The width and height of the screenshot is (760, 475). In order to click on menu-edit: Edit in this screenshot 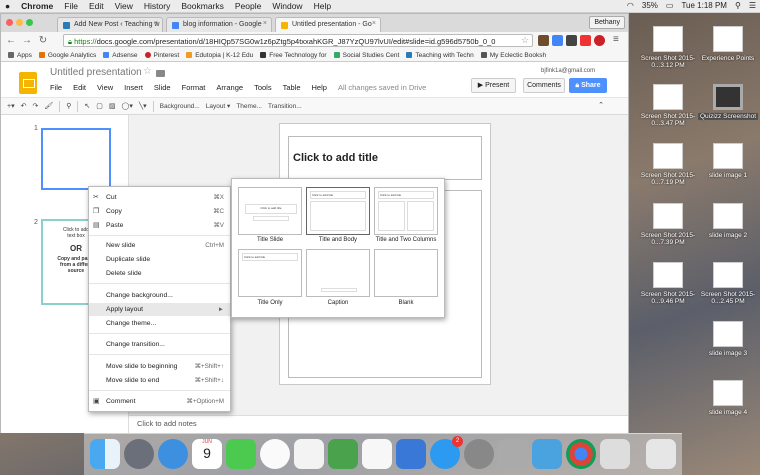, I will do `click(79, 87)`.